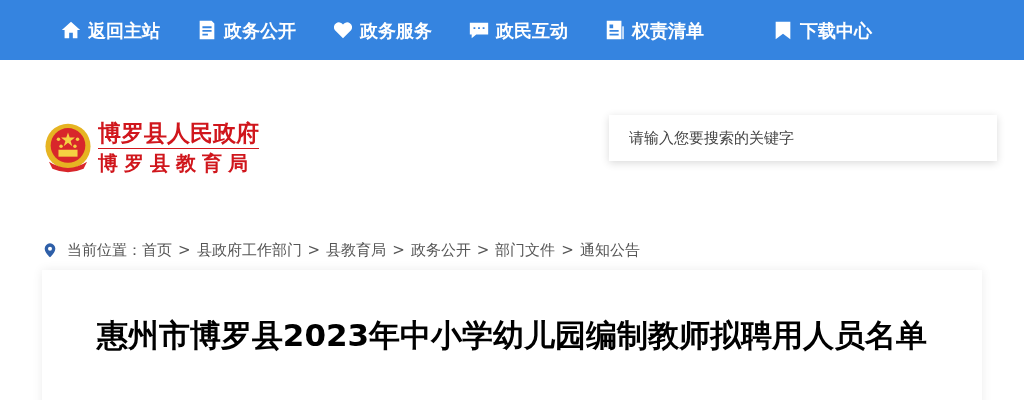 The width and height of the screenshot is (1024, 400). I want to click on location-pin-icon, so click(50, 250).